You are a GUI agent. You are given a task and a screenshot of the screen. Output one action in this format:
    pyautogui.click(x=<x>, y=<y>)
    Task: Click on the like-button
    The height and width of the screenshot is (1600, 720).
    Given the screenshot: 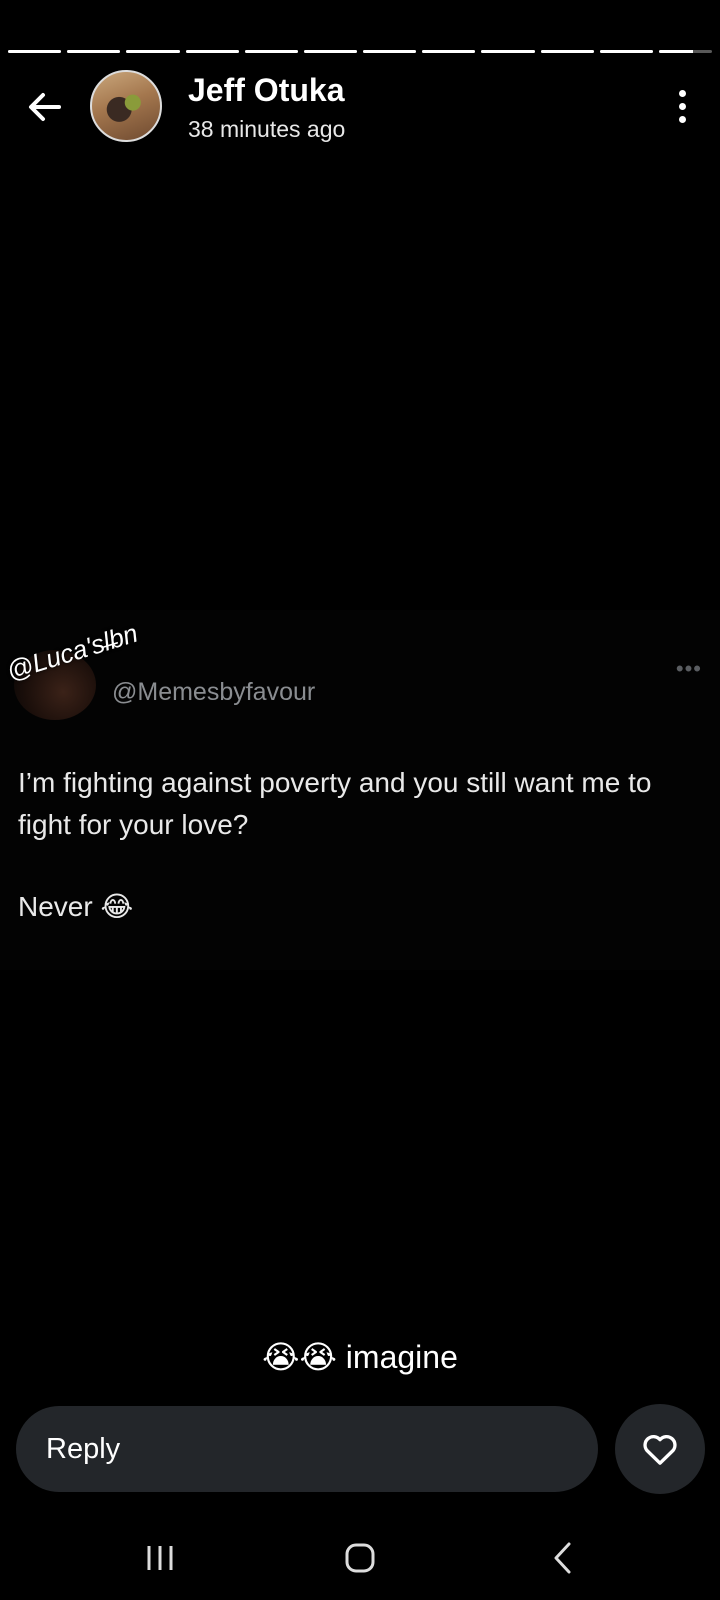 What is the action you would take?
    pyautogui.click(x=660, y=1449)
    